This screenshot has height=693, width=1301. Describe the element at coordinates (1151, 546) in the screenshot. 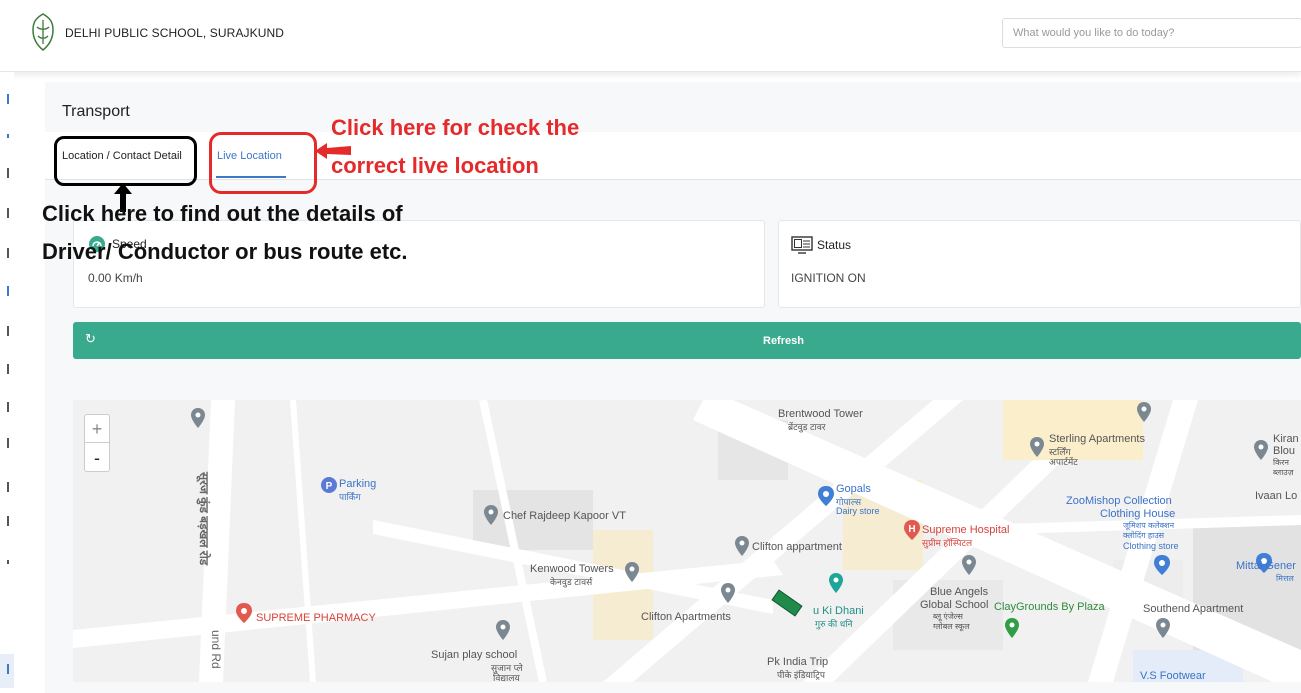

I see `place-label: Clothing store` at that location.